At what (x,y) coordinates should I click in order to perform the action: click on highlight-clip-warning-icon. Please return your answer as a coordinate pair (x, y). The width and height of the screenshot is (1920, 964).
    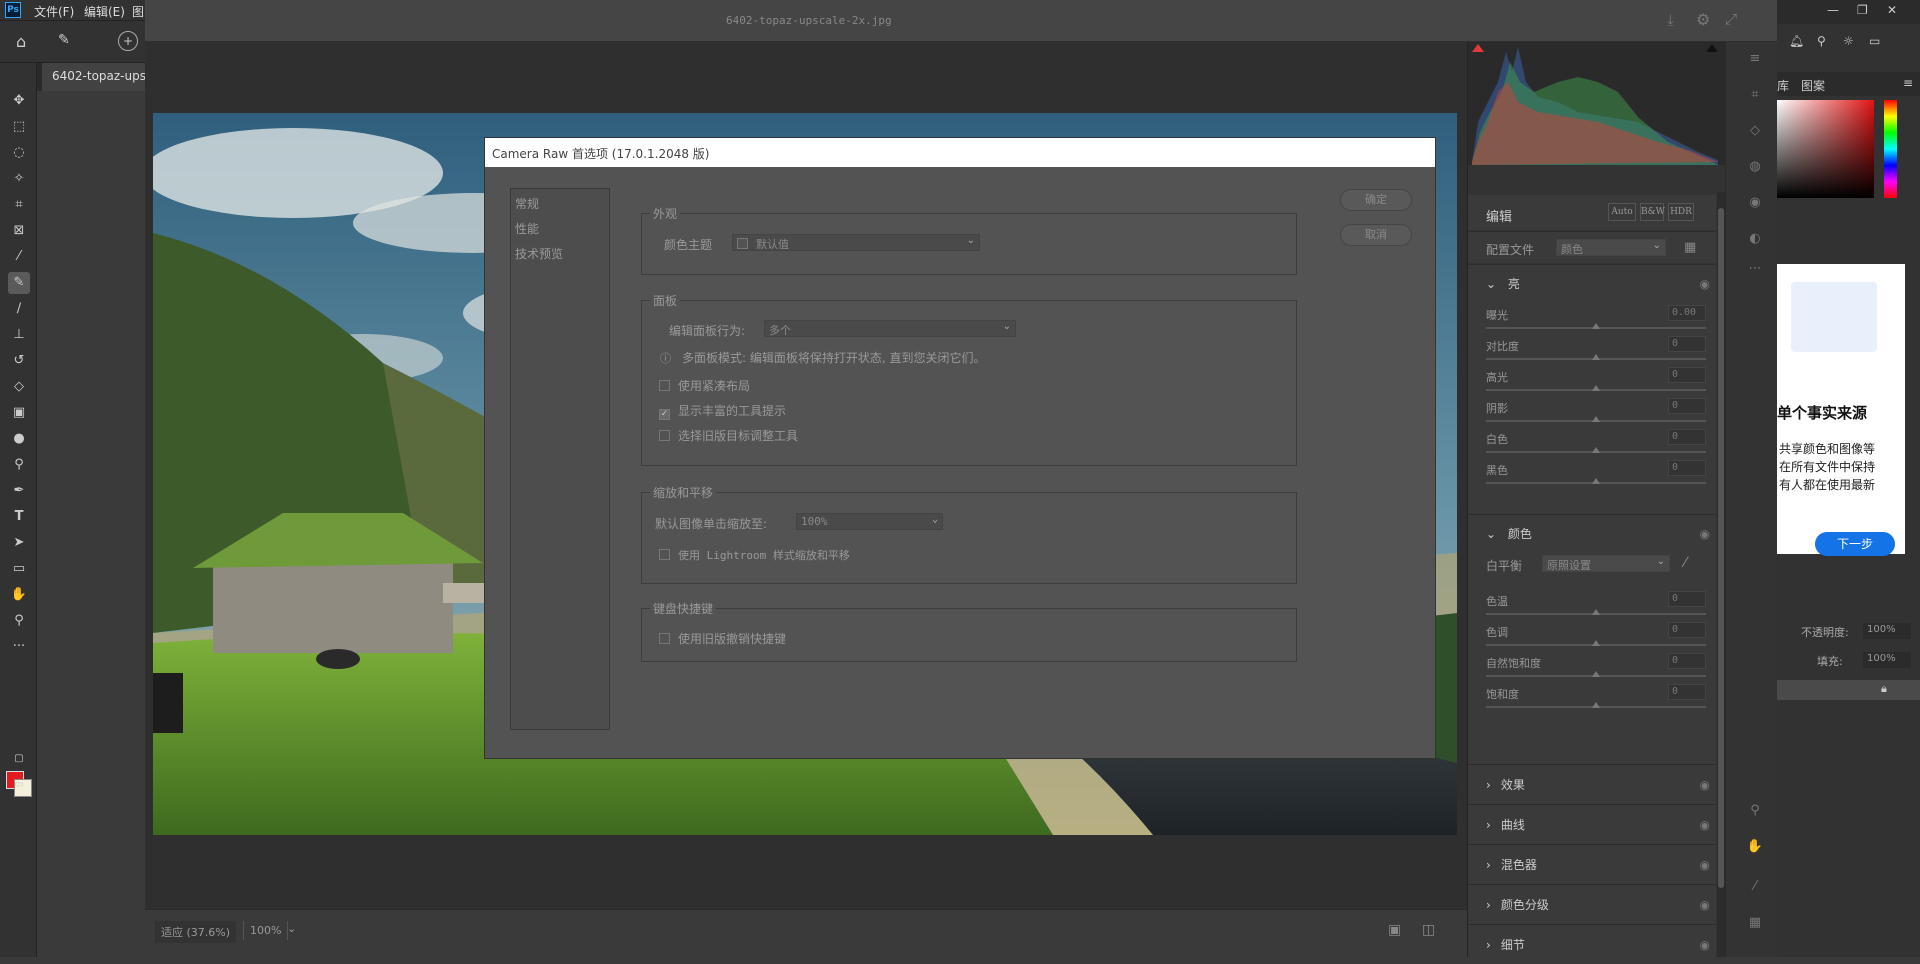
    Looking at the image, I should click on (1712, 48).